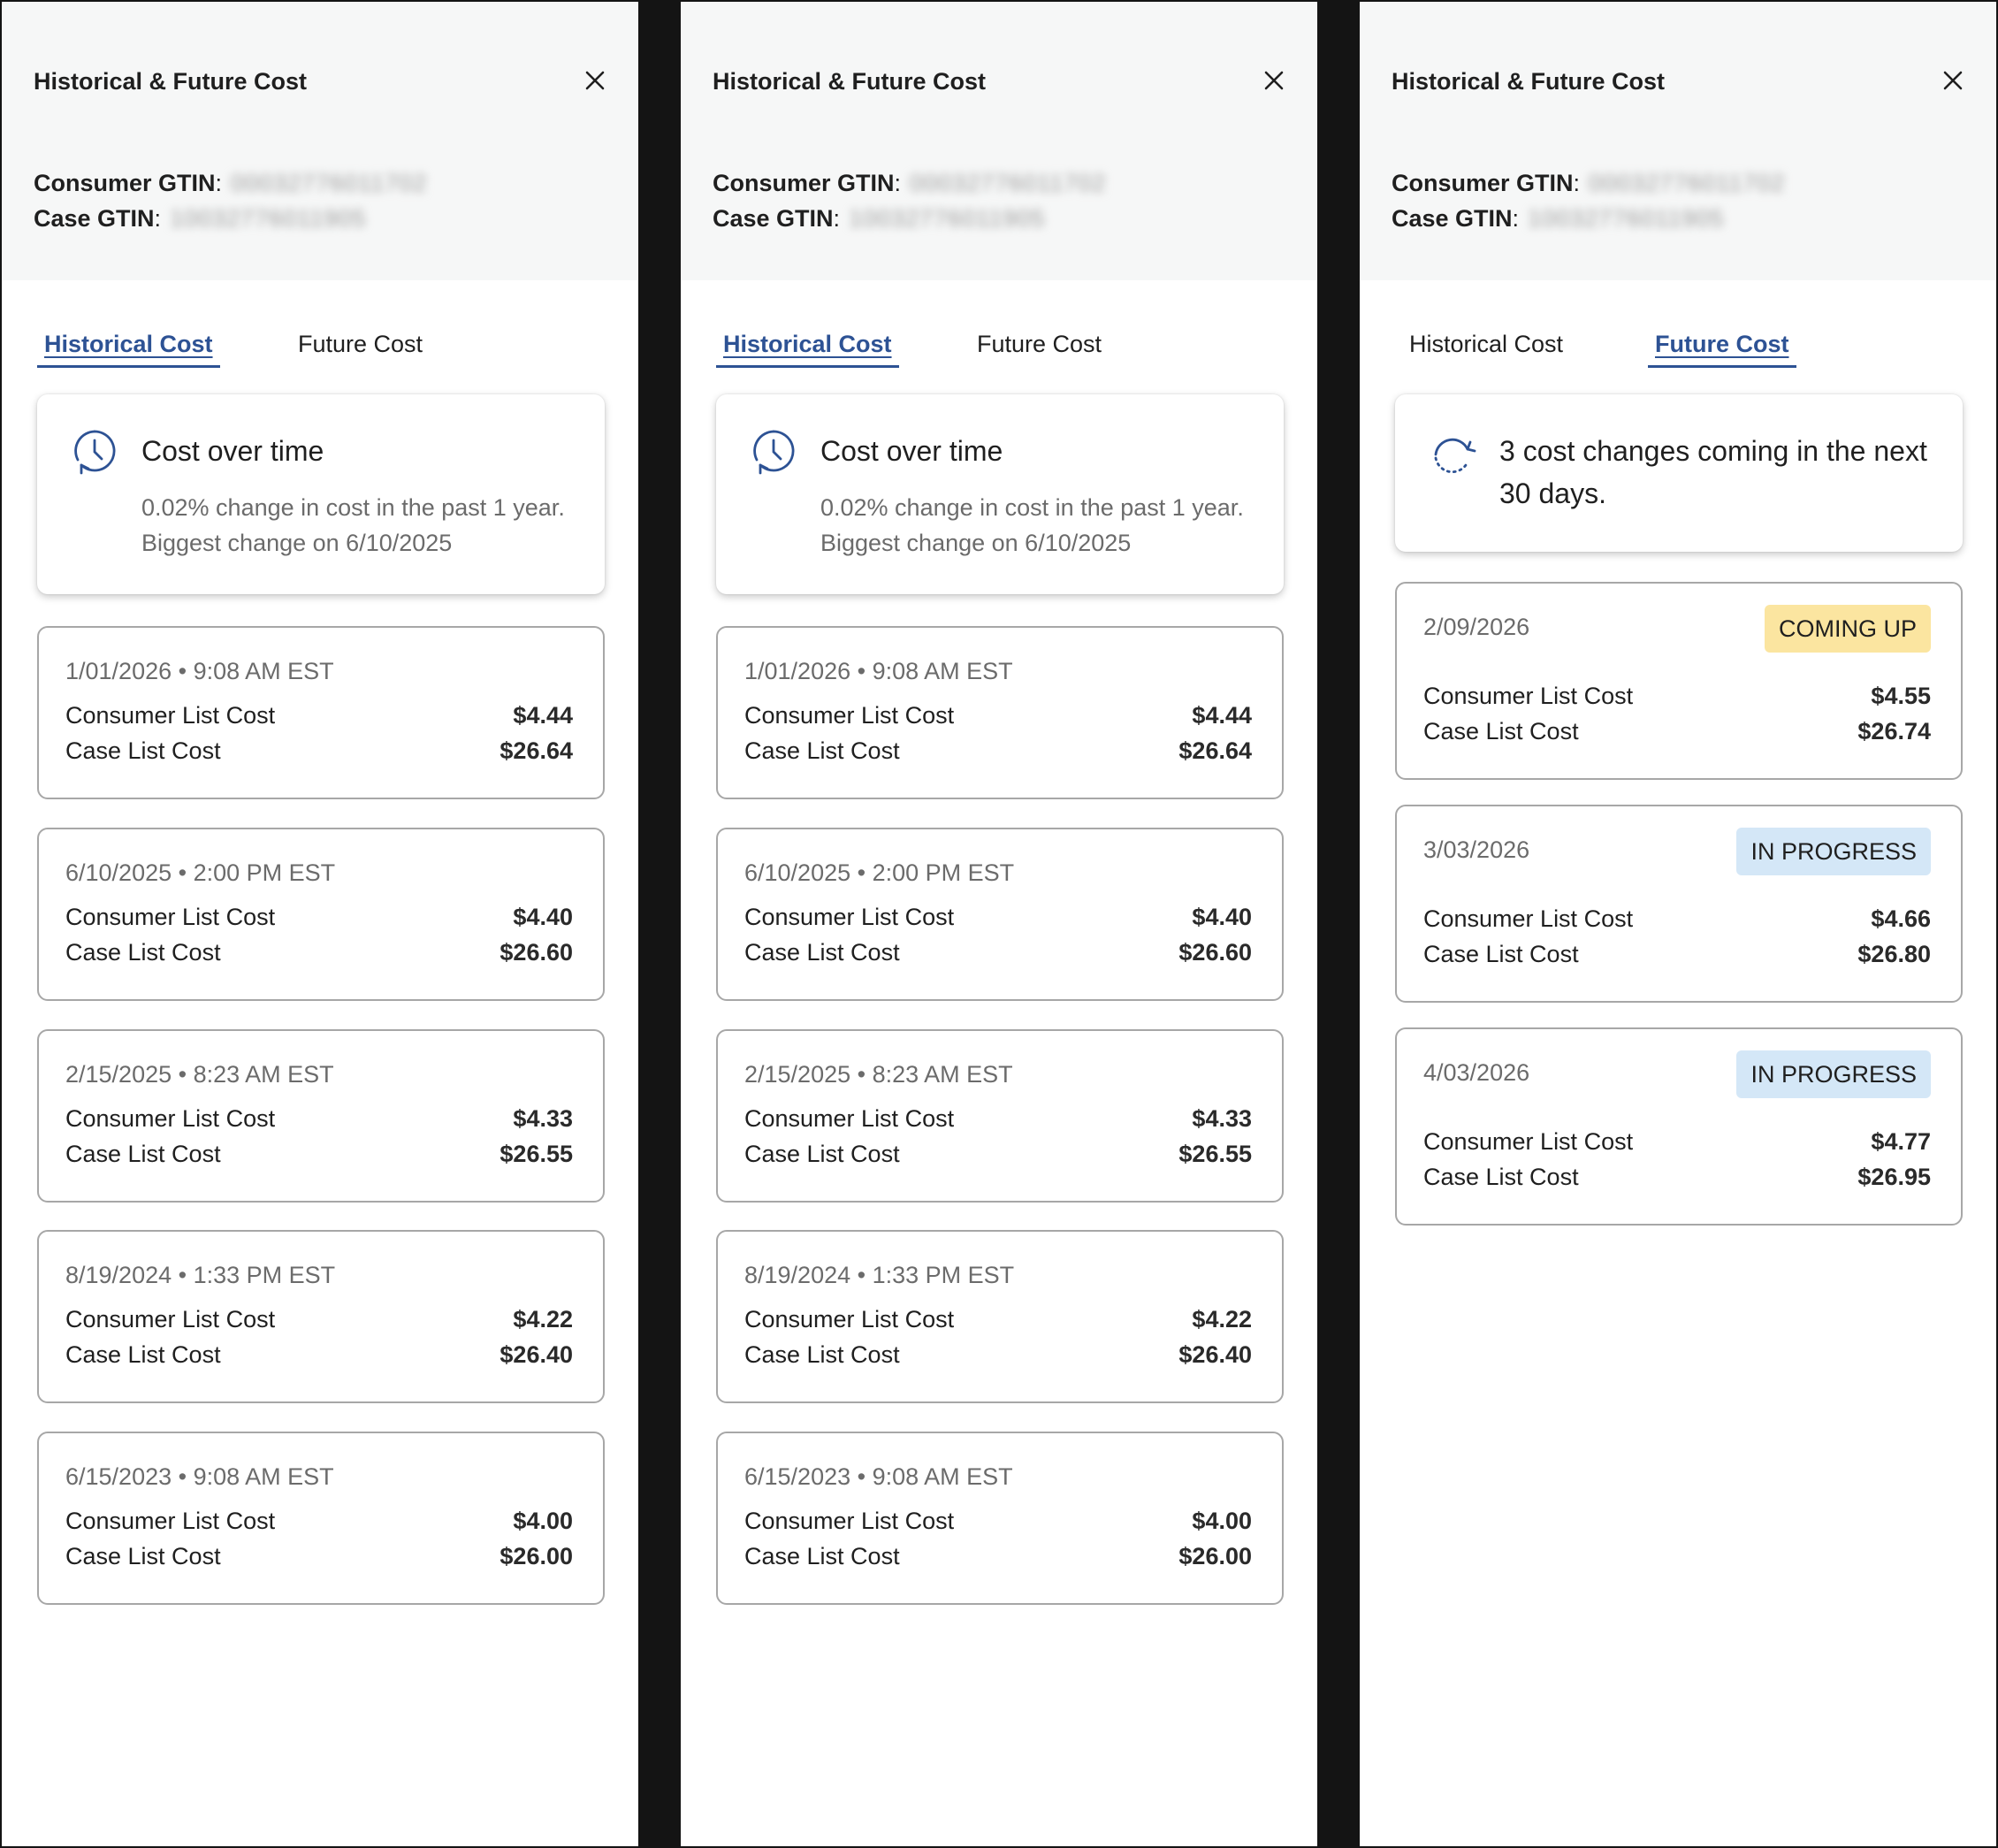  I want to click on case-cost-value: $26.95, so click(1894, 1177).